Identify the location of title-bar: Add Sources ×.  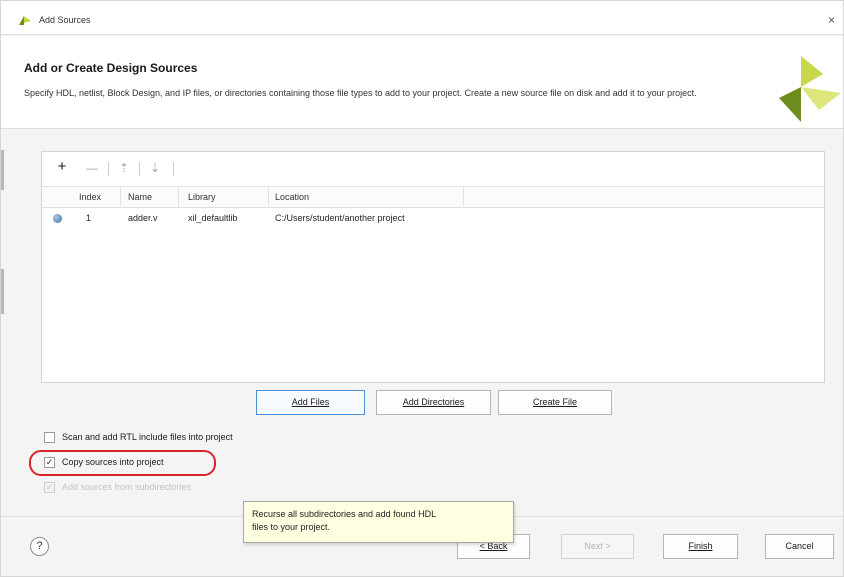
(422, 18).